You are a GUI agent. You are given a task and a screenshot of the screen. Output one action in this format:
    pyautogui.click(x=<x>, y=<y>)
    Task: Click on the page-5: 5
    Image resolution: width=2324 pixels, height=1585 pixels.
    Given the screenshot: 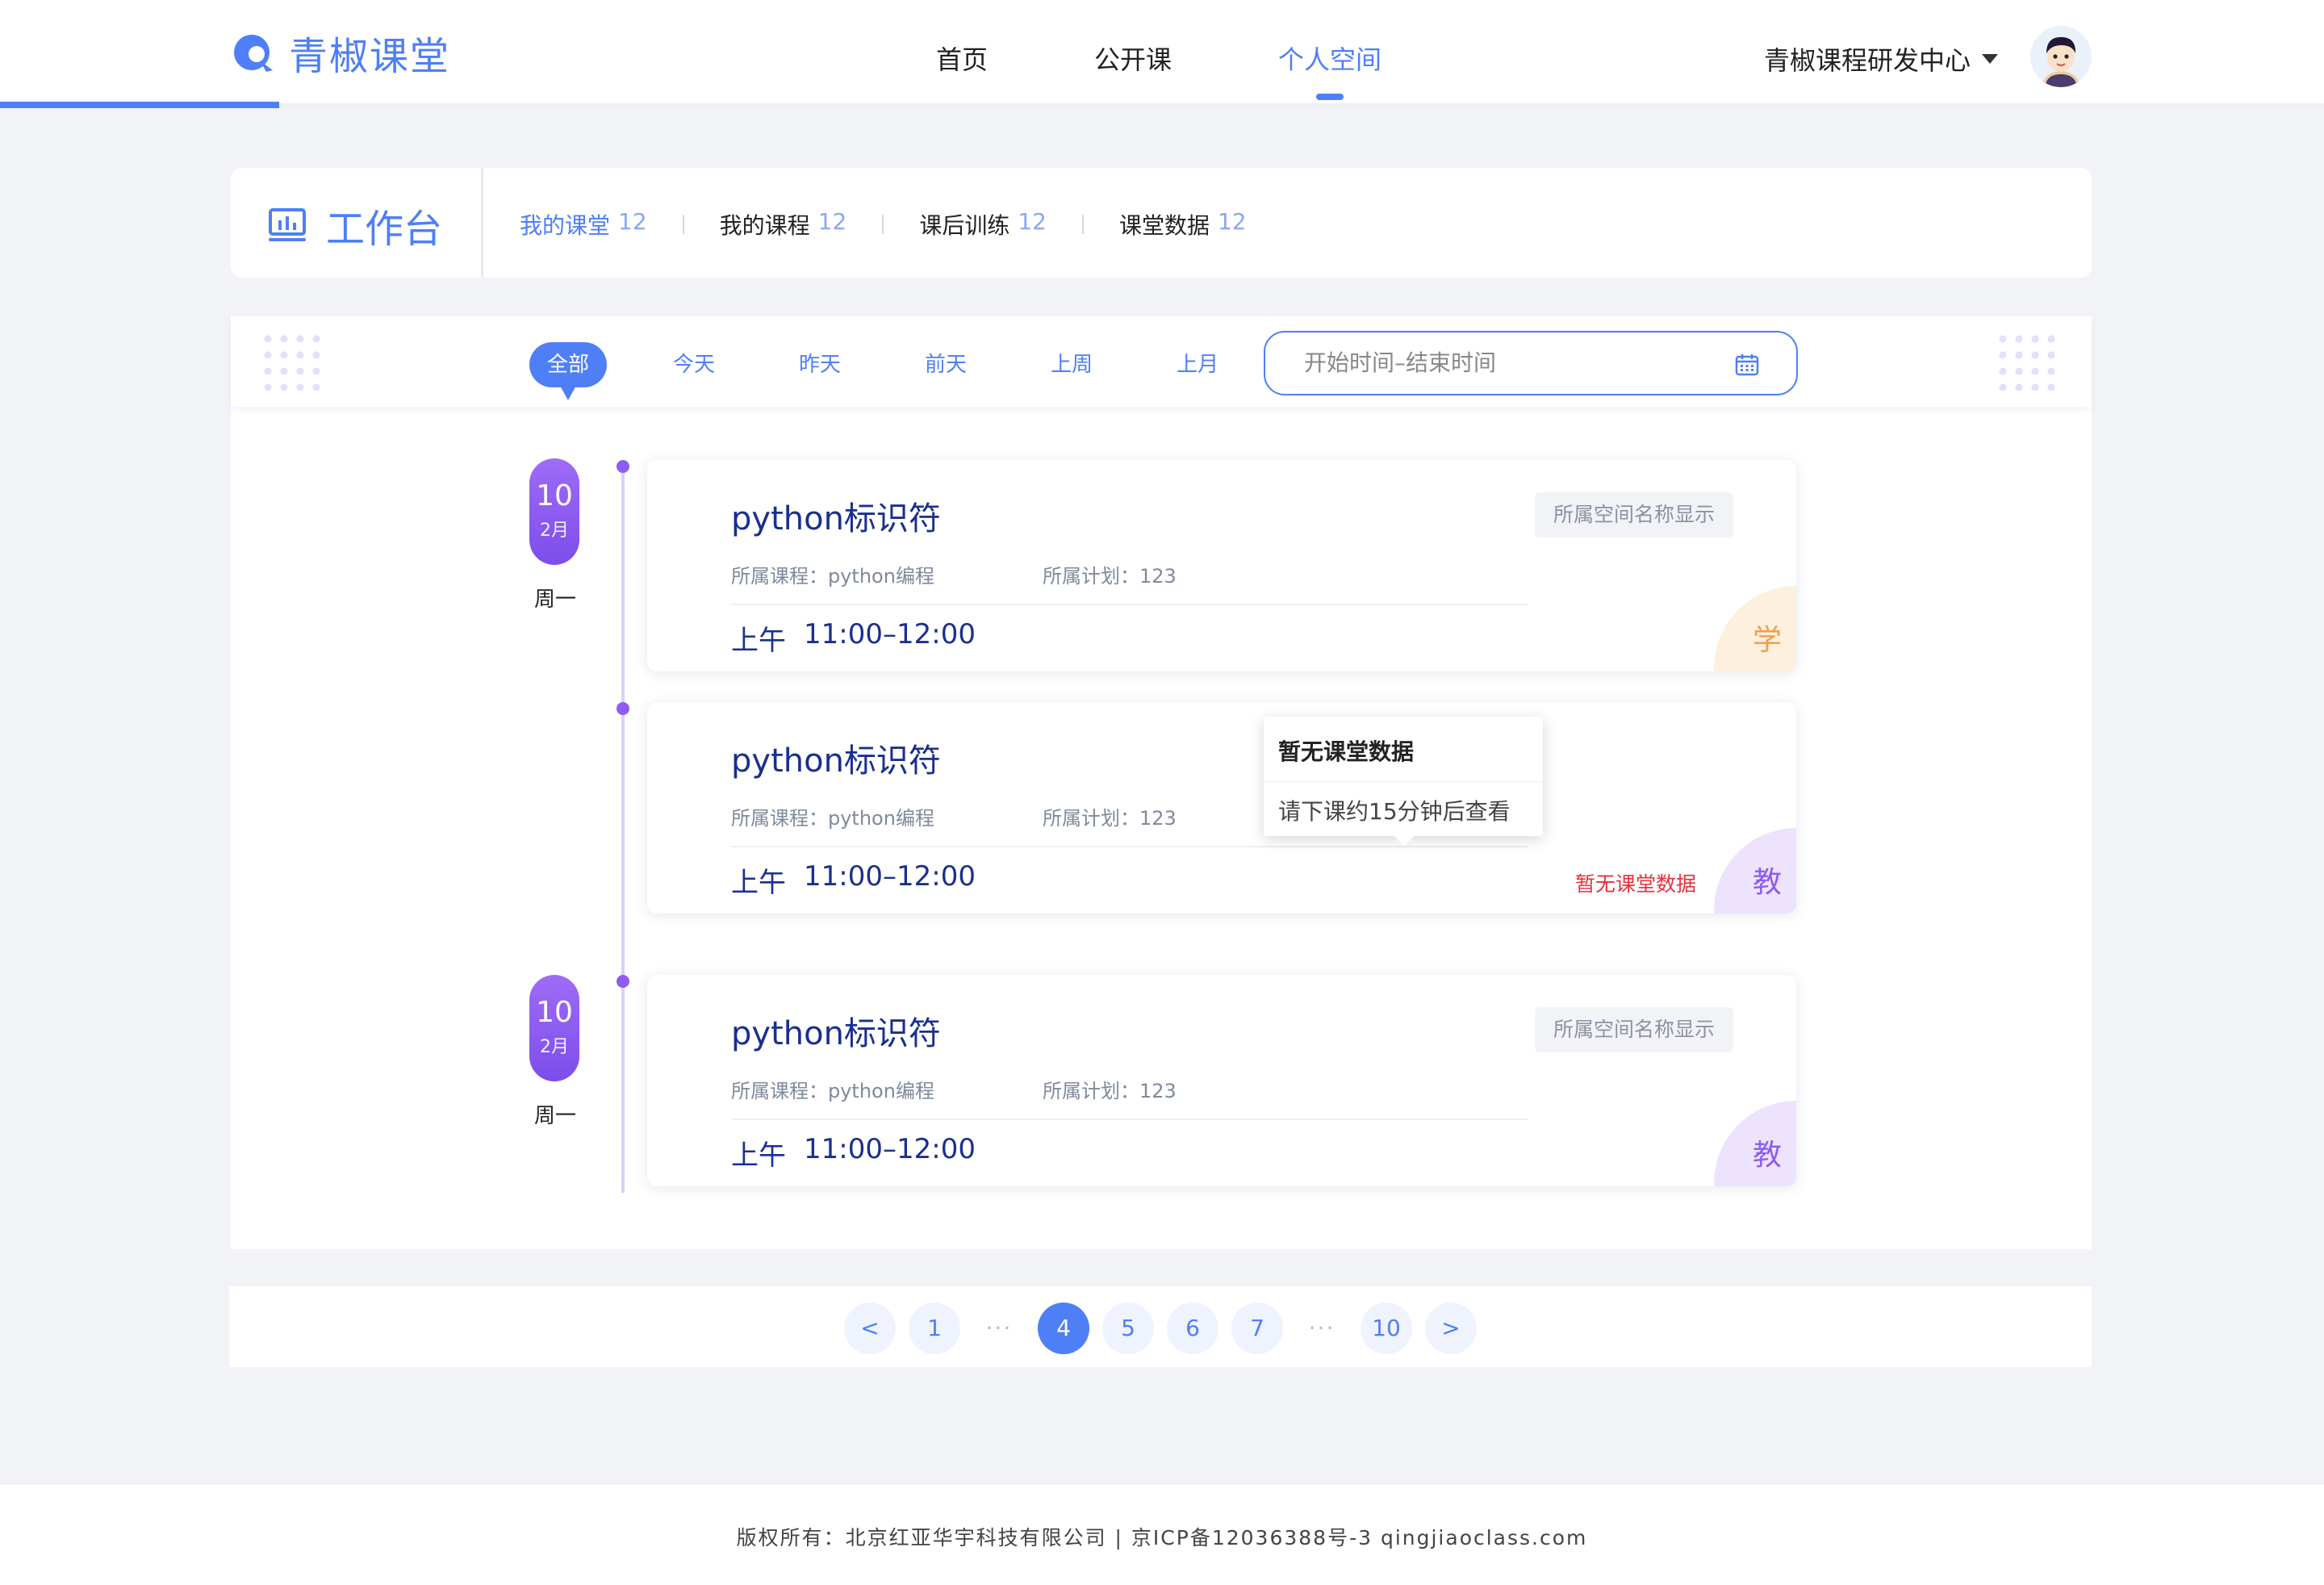 What is the action you would take?
    pyautogui.click(x=1128, y=1328)
    